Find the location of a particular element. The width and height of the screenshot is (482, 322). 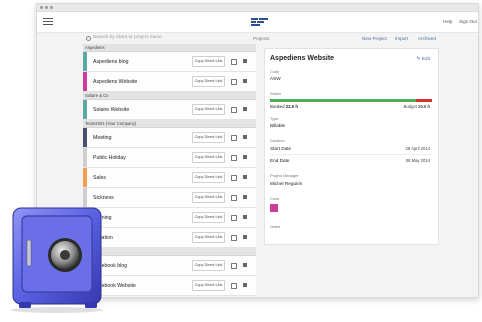

close-dot is located at coordinates (41, 7).